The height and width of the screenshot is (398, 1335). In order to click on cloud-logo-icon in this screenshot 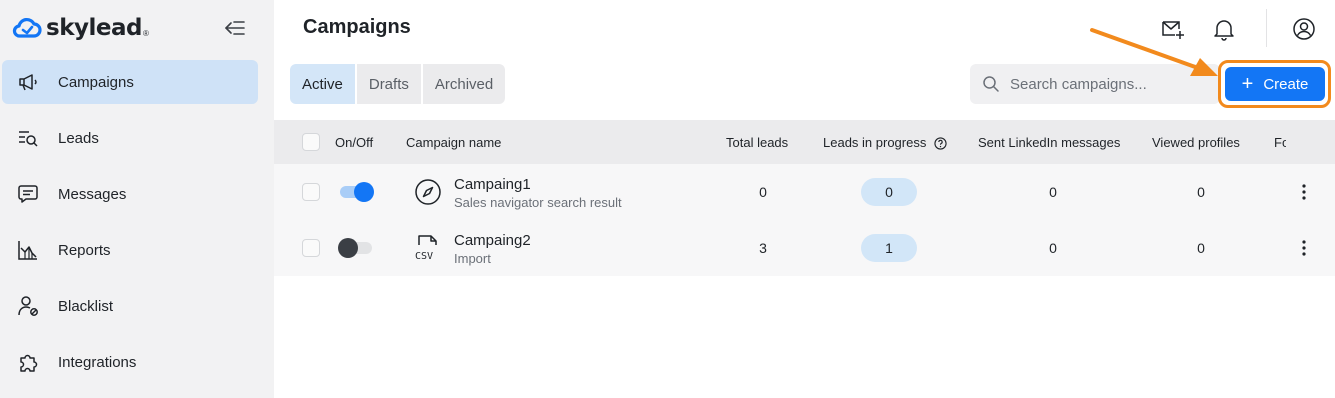, I will do `click(27, 27)`.